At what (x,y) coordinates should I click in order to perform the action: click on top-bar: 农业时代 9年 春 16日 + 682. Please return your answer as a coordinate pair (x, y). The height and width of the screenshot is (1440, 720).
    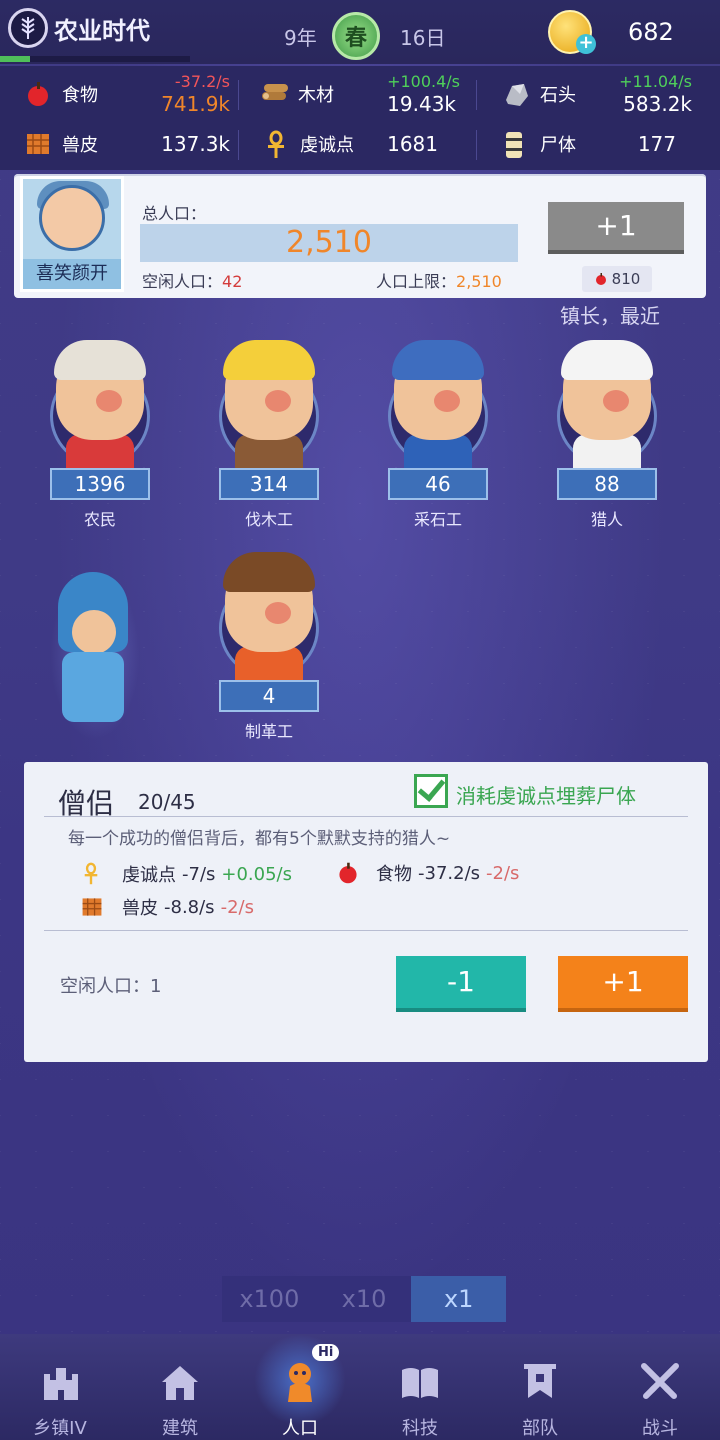
    Looking at the image, I should click on (360, 32).